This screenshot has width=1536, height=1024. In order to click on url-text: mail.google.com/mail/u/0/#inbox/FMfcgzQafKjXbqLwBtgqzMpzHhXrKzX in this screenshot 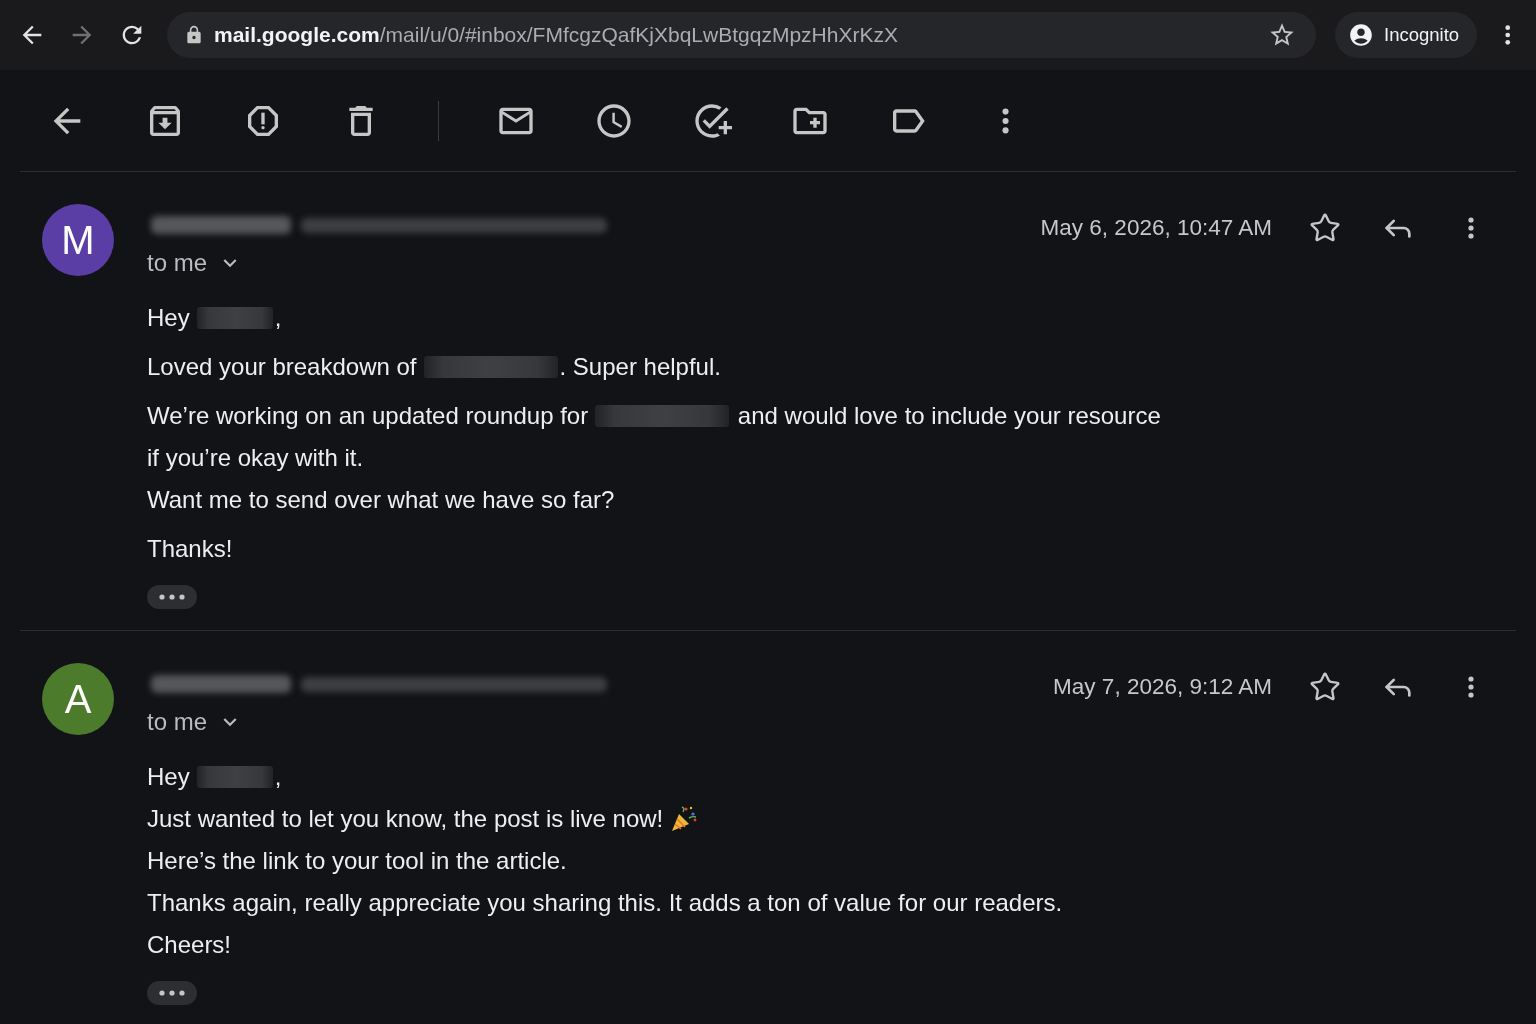, I will do `click(556, 35)`.